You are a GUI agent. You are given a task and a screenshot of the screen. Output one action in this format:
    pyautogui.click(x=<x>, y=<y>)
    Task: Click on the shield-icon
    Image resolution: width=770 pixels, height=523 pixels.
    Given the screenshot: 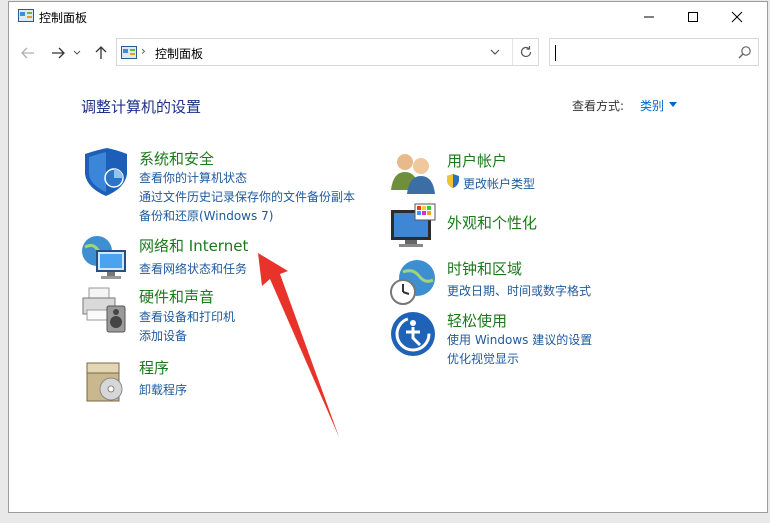 What is the action you would take?
    pyautogui.click(x=105, y=172)
    